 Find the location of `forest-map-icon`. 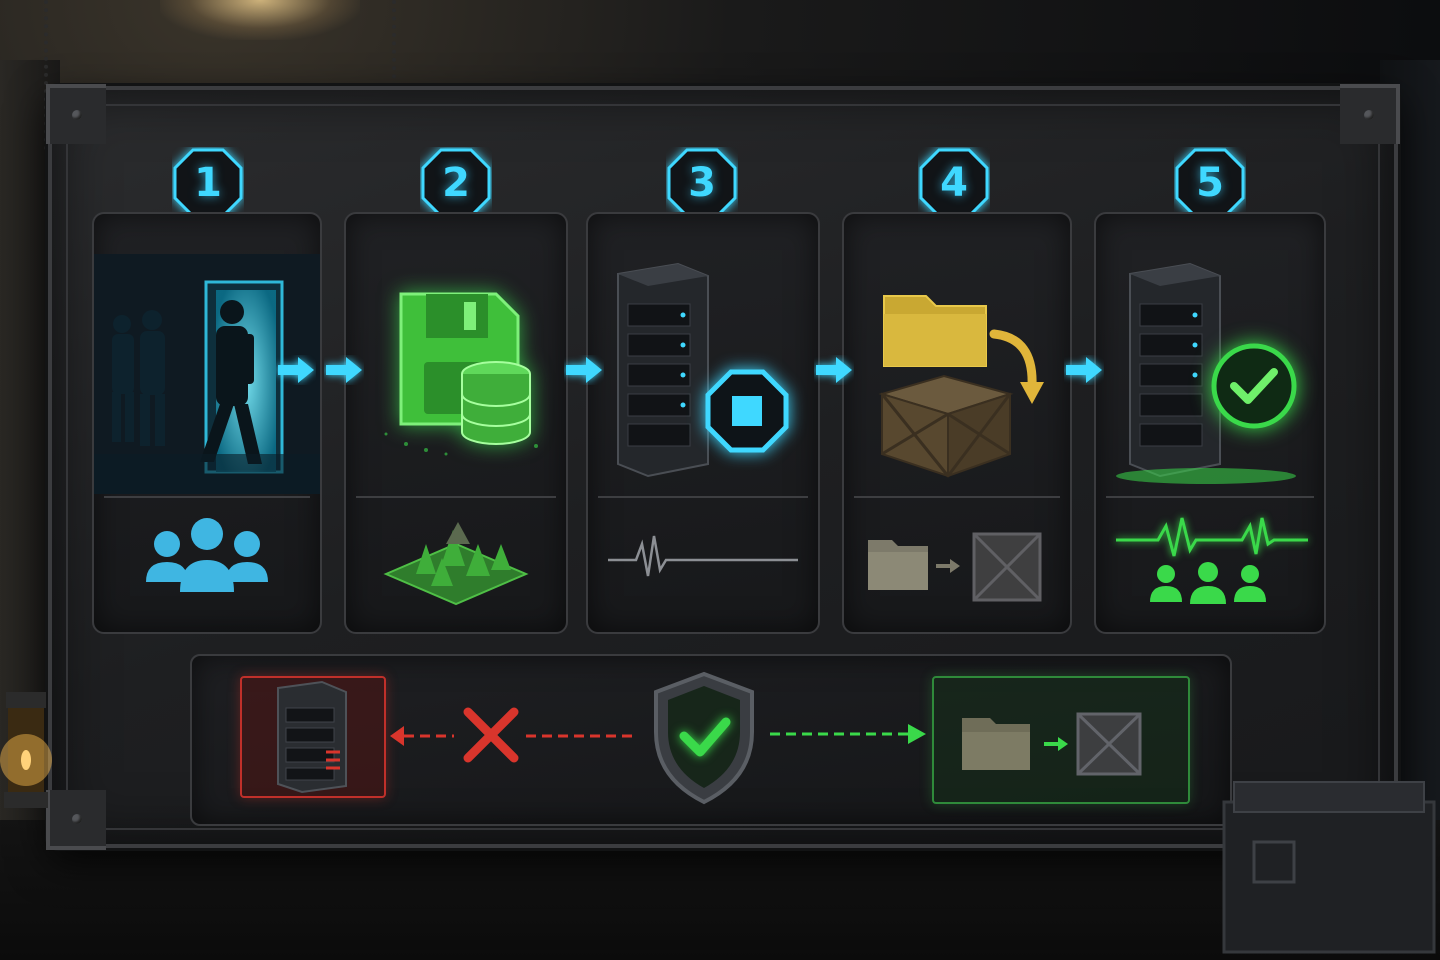

forest-map-icon is located at coordinates (456, 564).